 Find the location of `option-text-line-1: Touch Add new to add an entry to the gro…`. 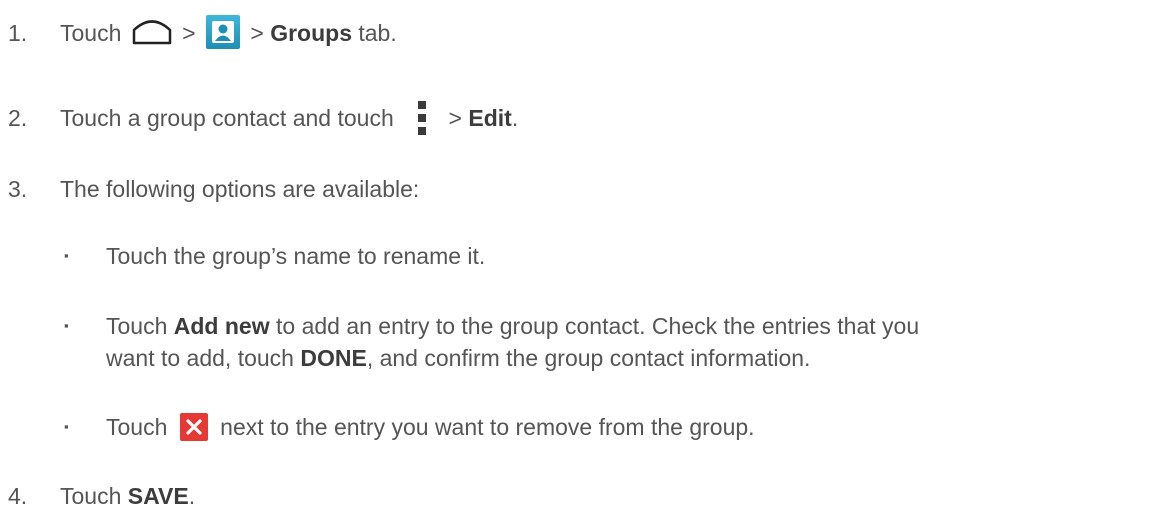

option-text-line-1: Touch Add new to add an entry to the gro… is located at coordinates (513, 326).